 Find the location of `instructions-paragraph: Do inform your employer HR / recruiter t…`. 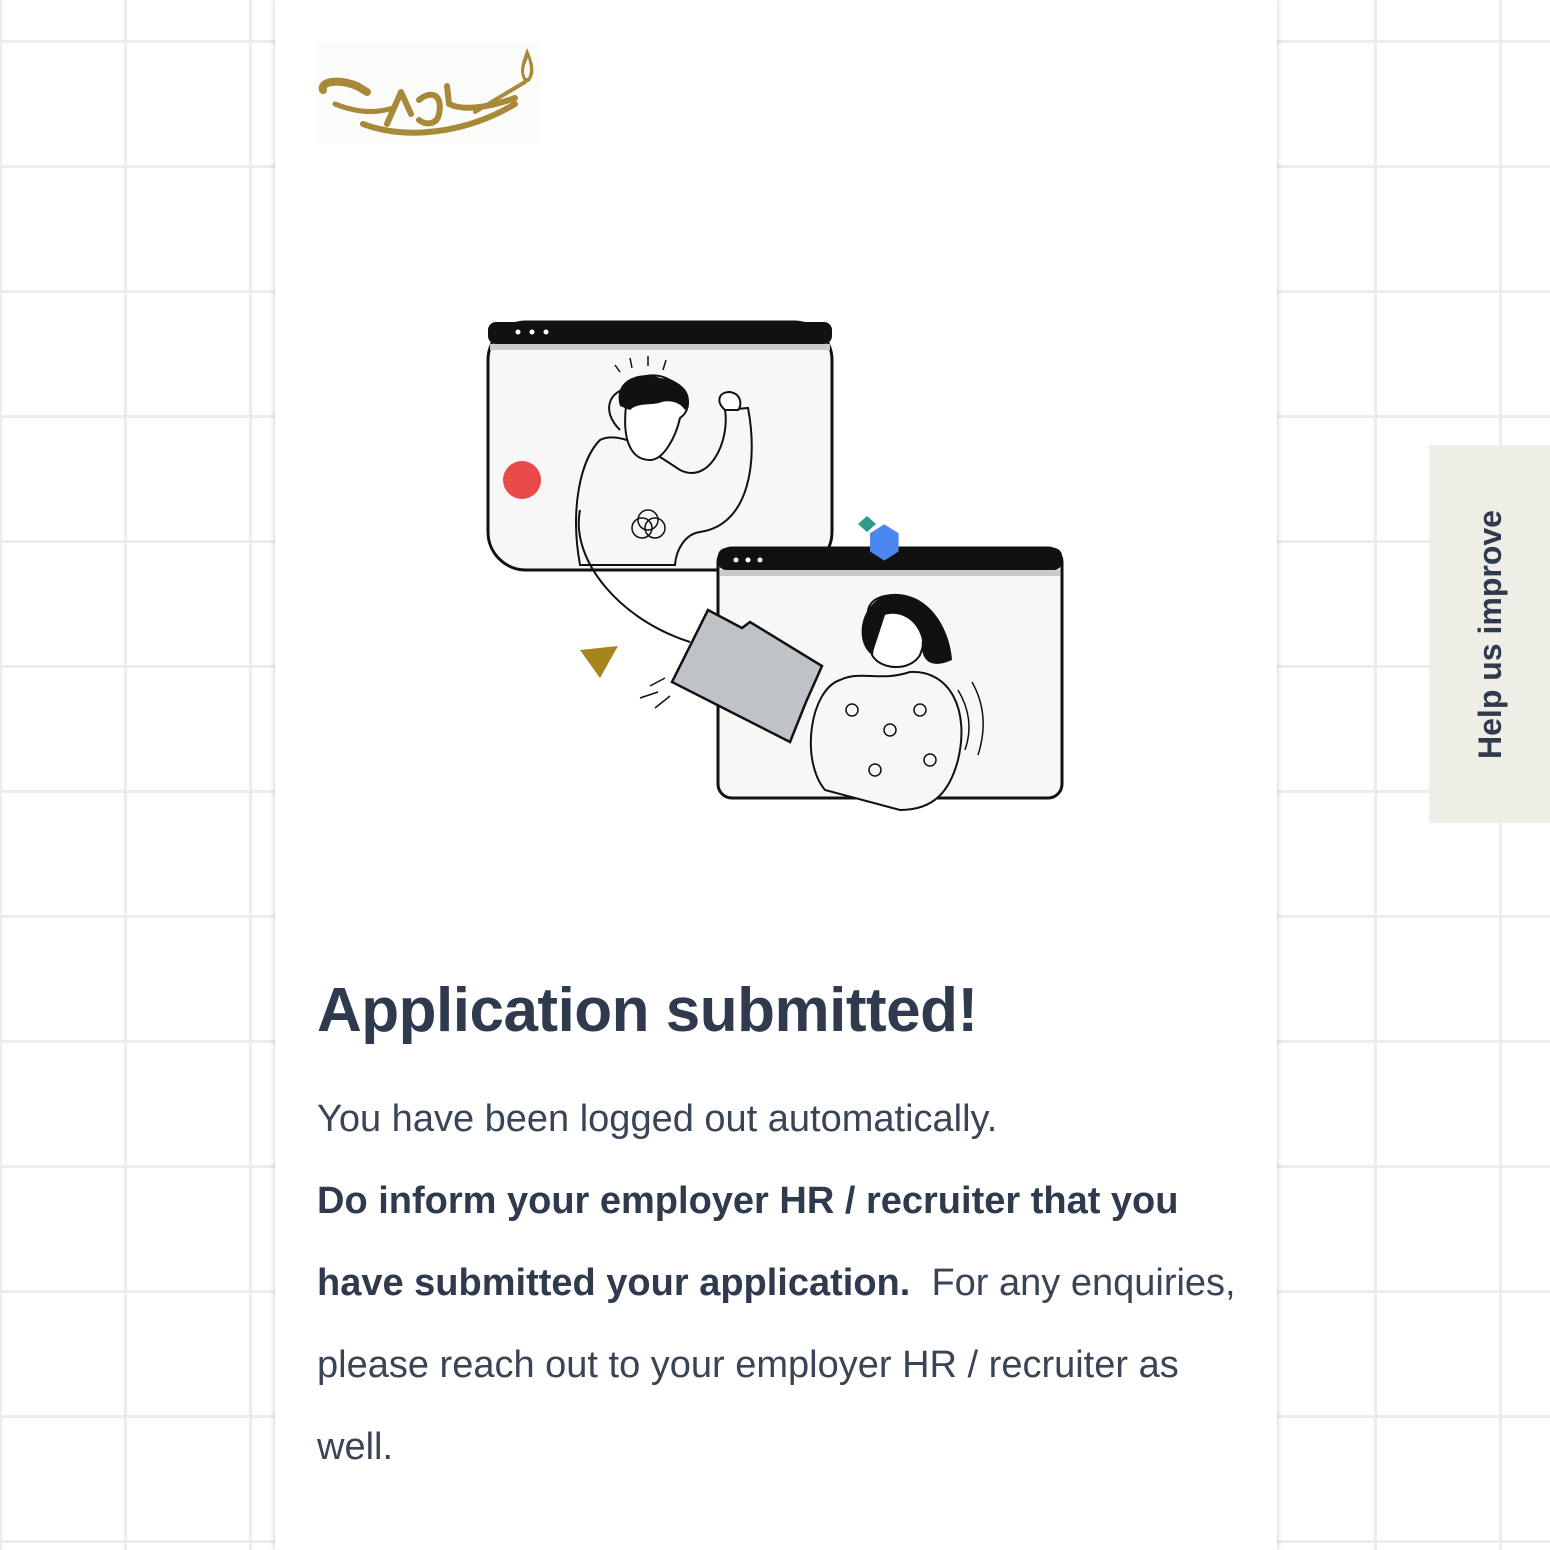

instructions-paragraph: Do inform your employer HR / recruiter t… is located at coordinates (782, 1324).